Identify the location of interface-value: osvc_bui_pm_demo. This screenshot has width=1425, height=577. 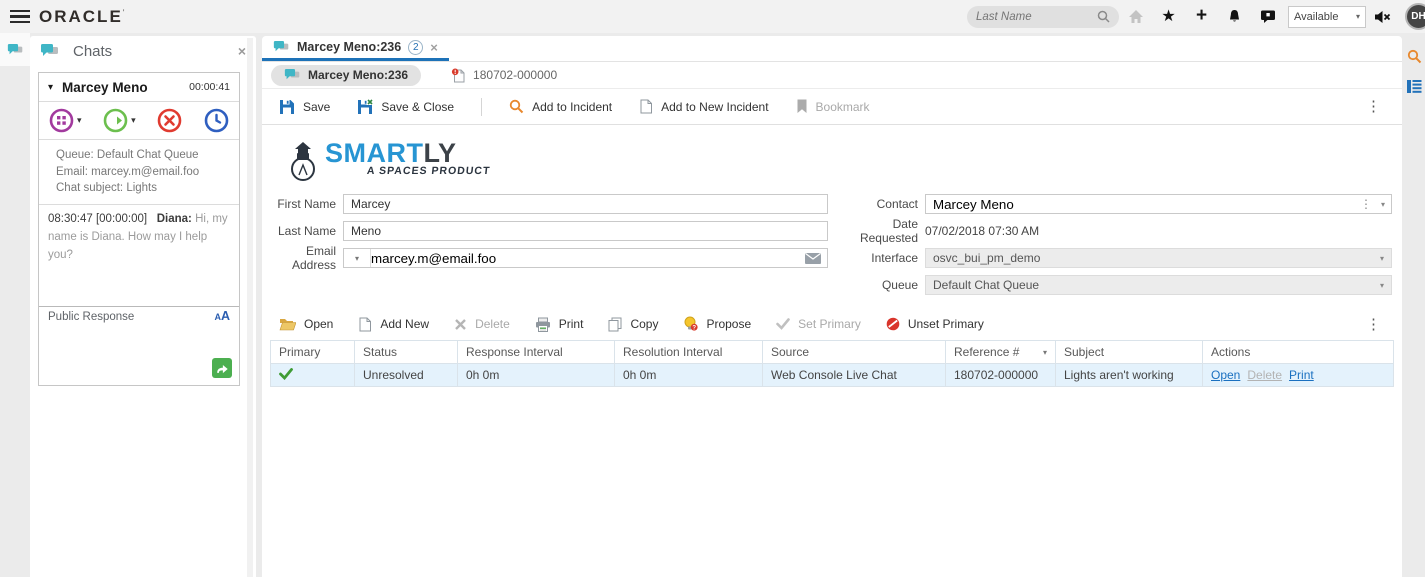
(987, 258).